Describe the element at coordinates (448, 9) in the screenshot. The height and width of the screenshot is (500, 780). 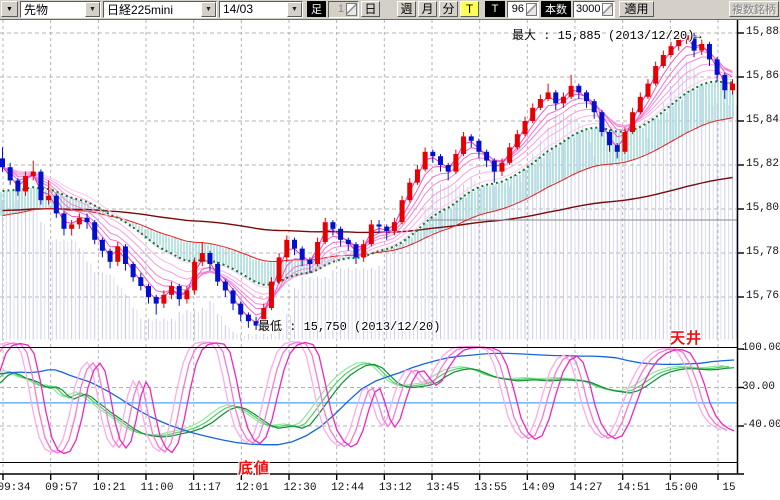
I see `period-minute-button: 分` at that location.